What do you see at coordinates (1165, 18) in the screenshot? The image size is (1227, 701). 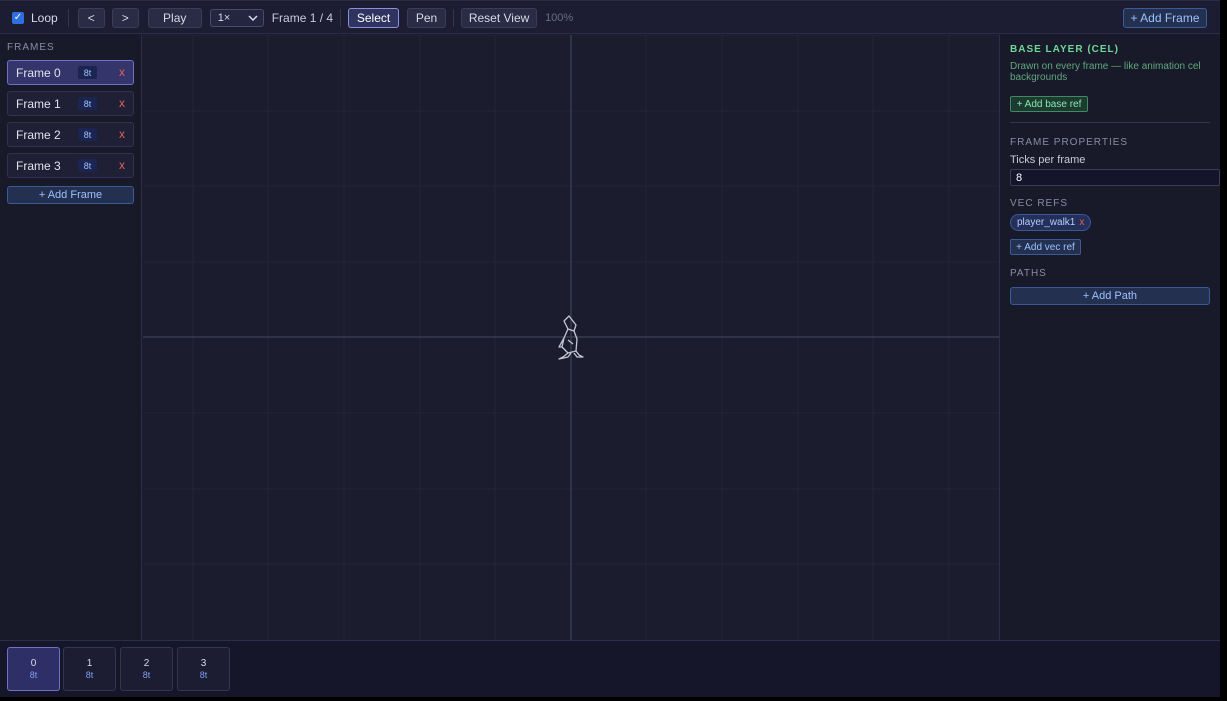 I see `add-frame-button: + Add Frame` at bounding box center [1165, 18].